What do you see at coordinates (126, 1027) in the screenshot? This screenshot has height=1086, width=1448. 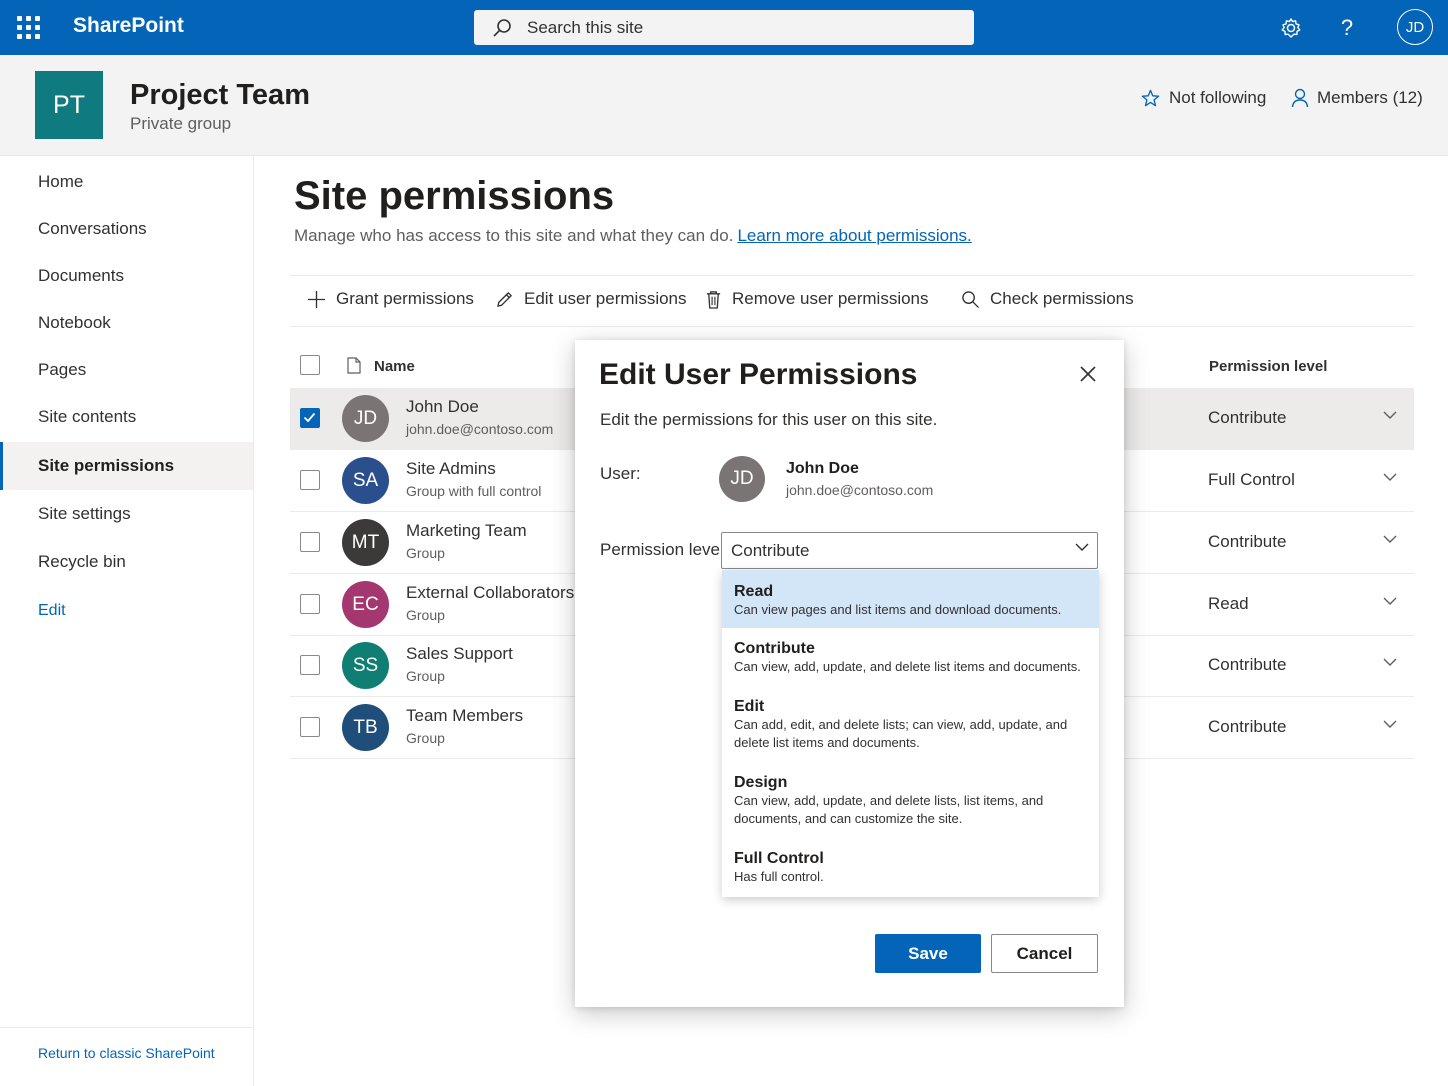 I see `nav-footer-divider` at bounding box center [126, 1027].